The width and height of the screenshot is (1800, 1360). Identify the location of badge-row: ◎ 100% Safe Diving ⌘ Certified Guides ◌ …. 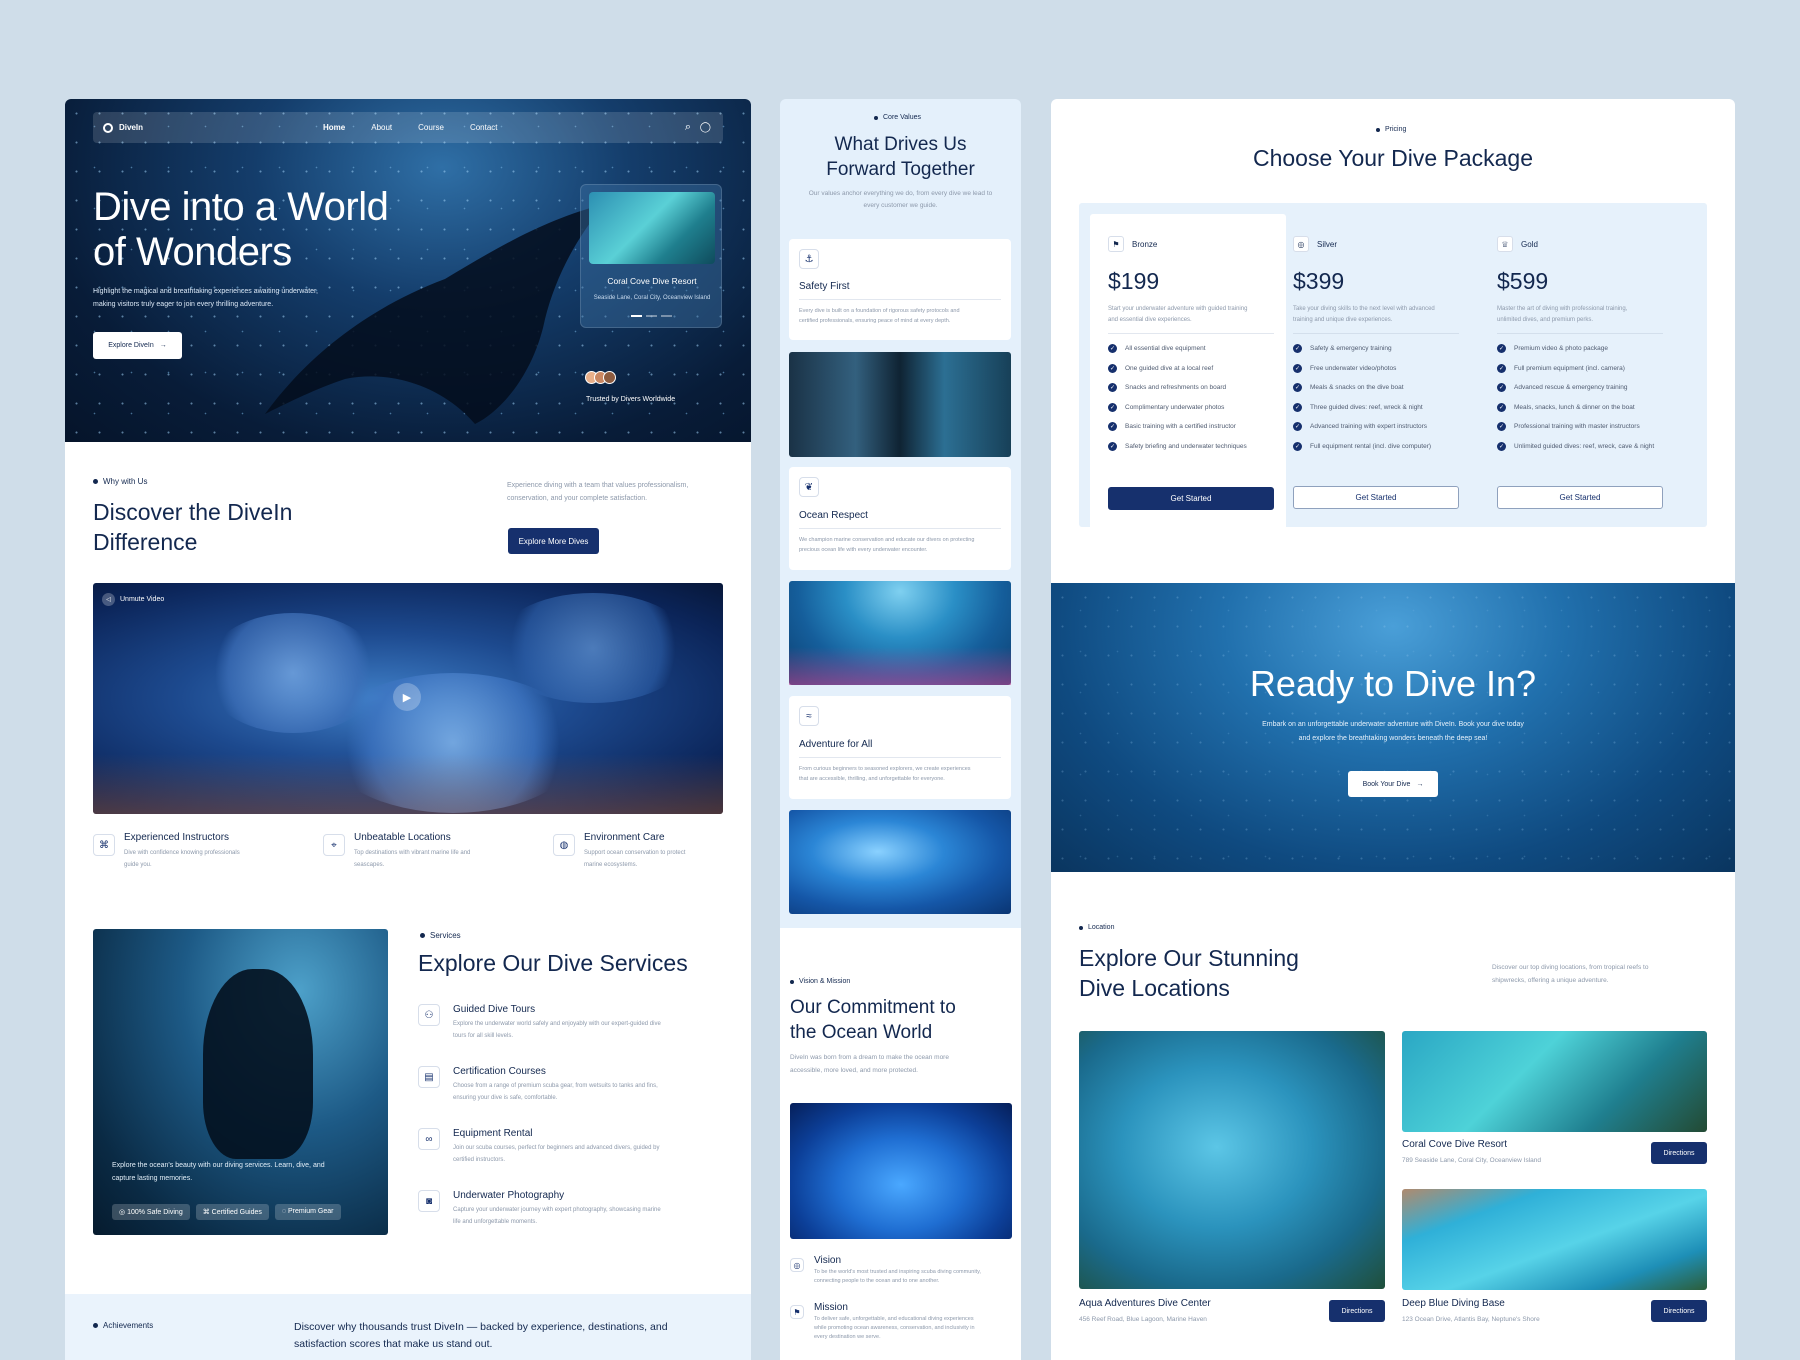
(226, 1212).